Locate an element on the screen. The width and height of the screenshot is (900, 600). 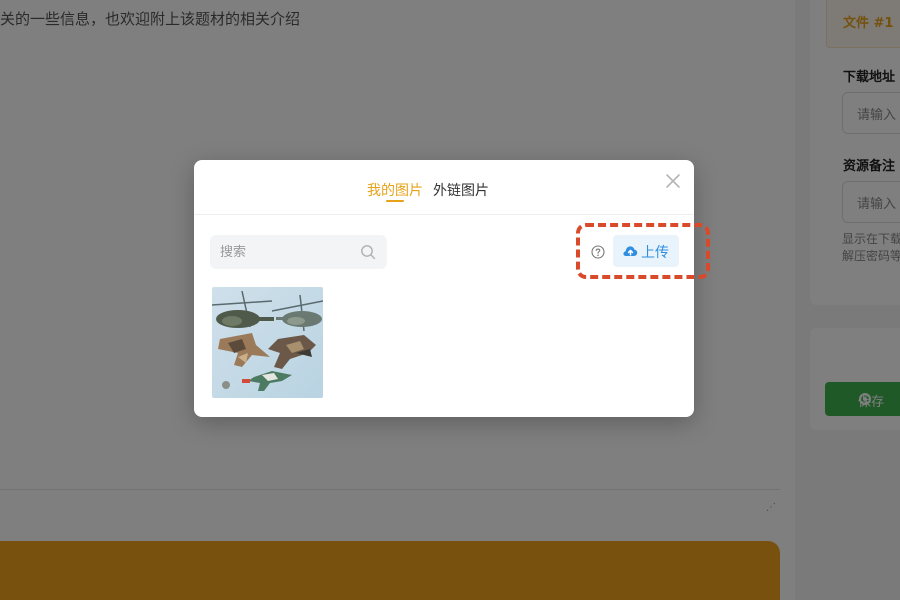
help-icon is located at coordinates (598, 252).